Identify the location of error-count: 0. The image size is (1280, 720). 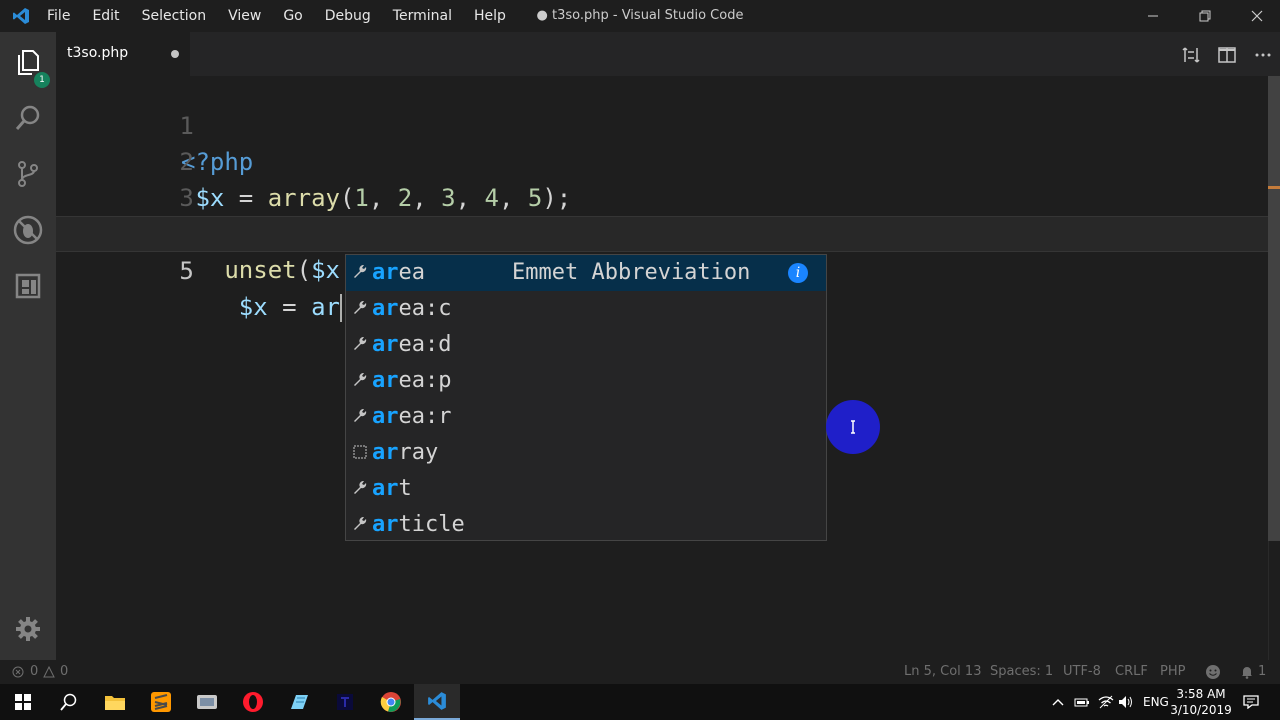
(34, 671).